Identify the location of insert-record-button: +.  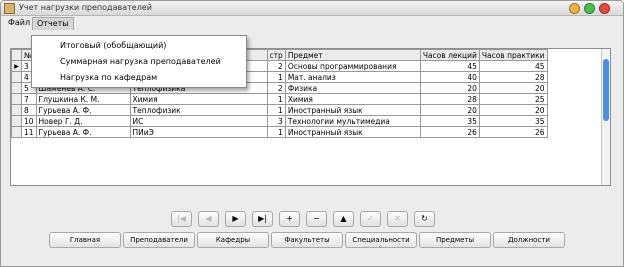
(289, 219).